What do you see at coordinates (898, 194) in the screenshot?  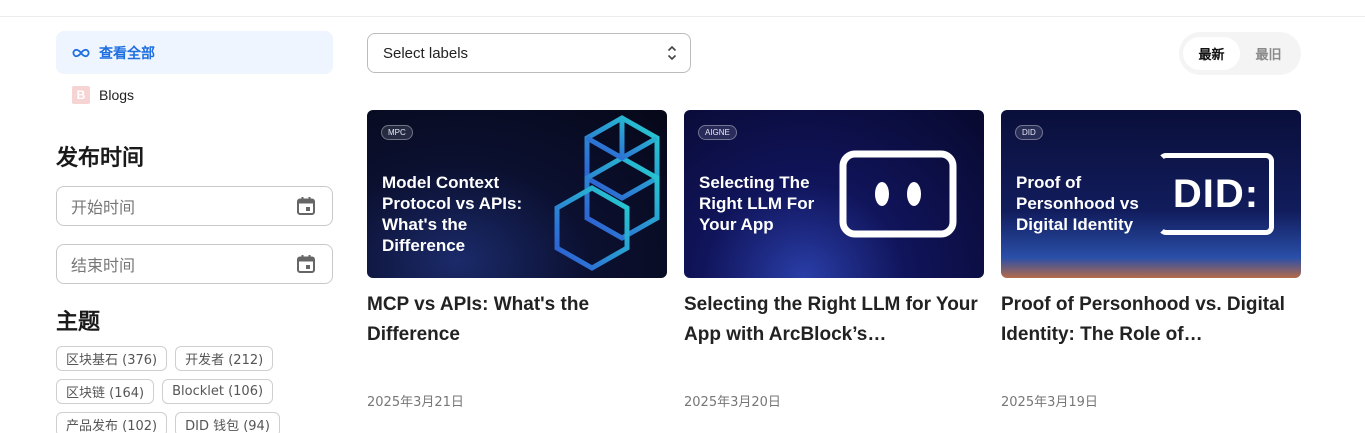 I see `robot-face-graphic` at bounding box center [898, 194].